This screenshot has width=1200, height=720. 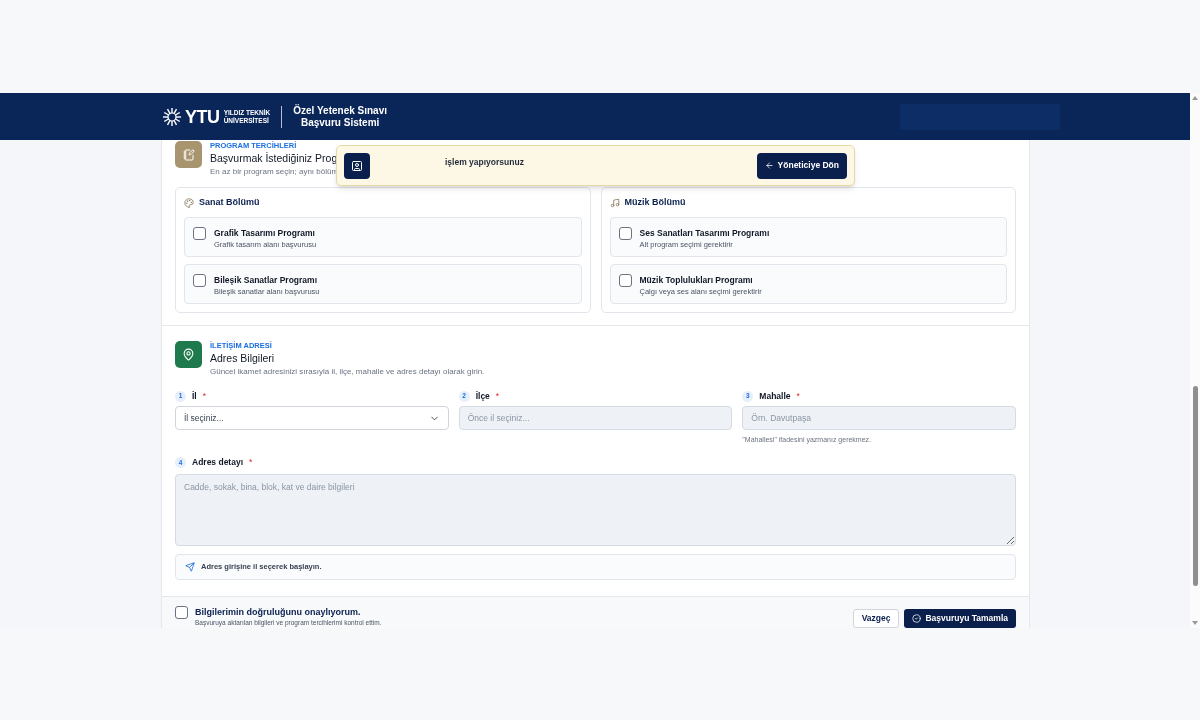 I want to click on field-label: İlçe, so click(x=482, y=396).